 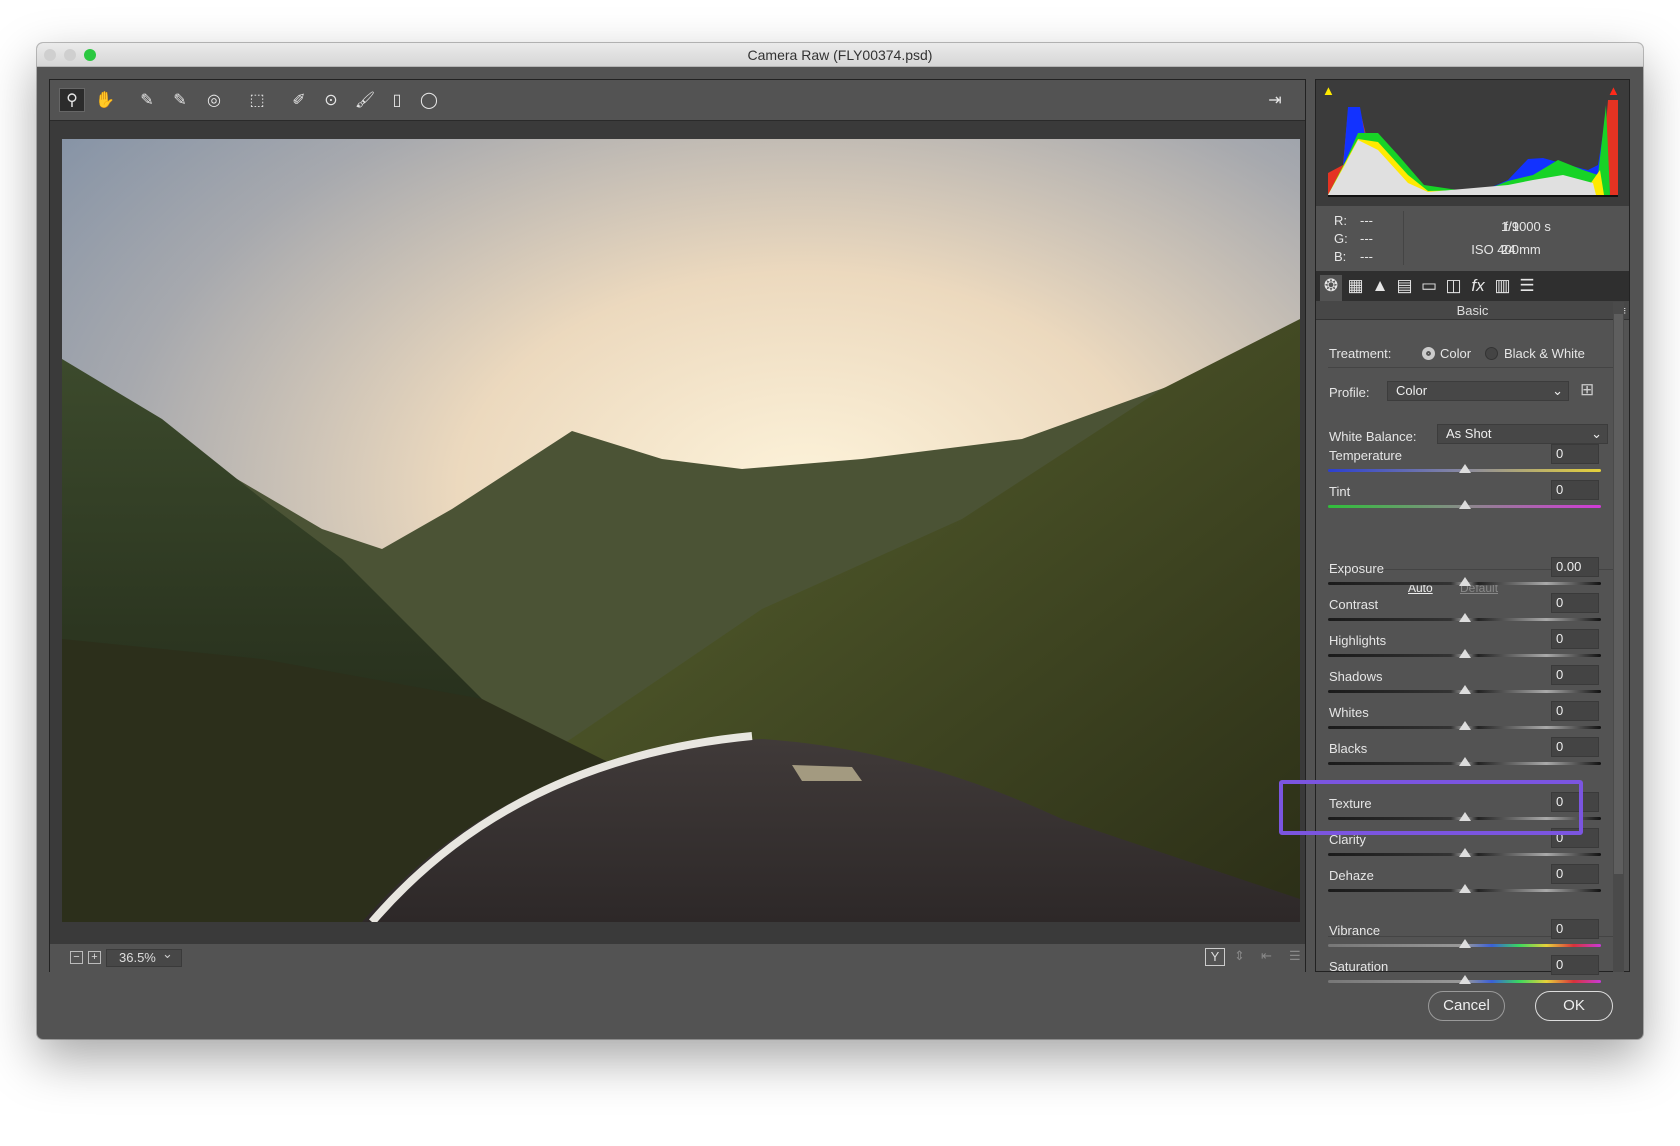 I want to click on swap-settings-icon: ⇕, so click(x=1239, y=956).